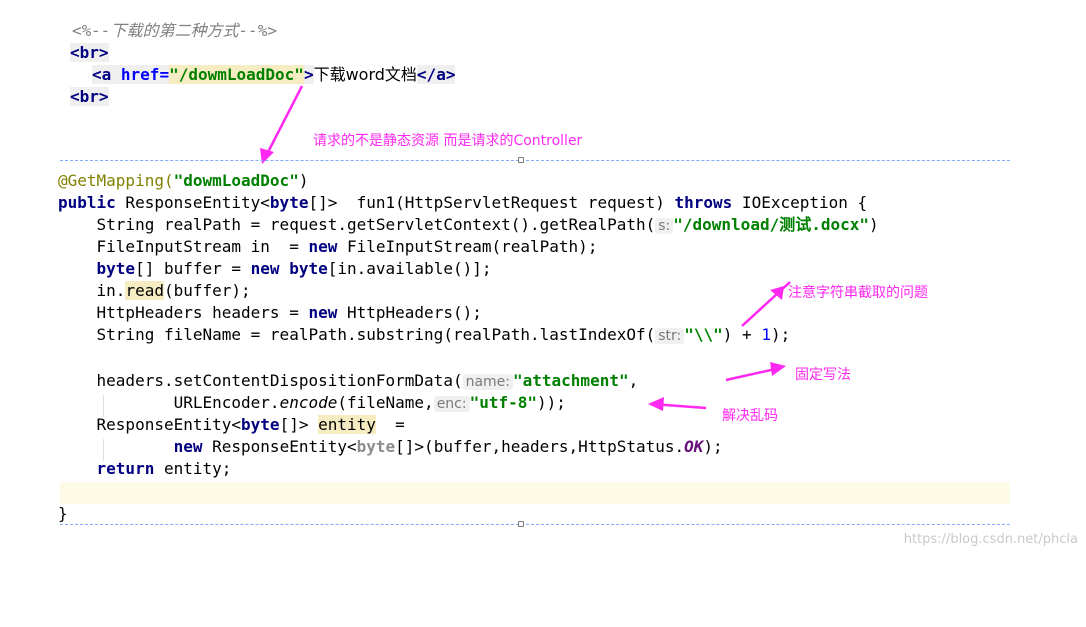 This screenshot has height=627, width=1086. What do you see at coordinates (448, 141) in the screenshot?
I see `note-controller: 请求的不是静态资源 而是请求的Controller` at bounding box center [448, 141].